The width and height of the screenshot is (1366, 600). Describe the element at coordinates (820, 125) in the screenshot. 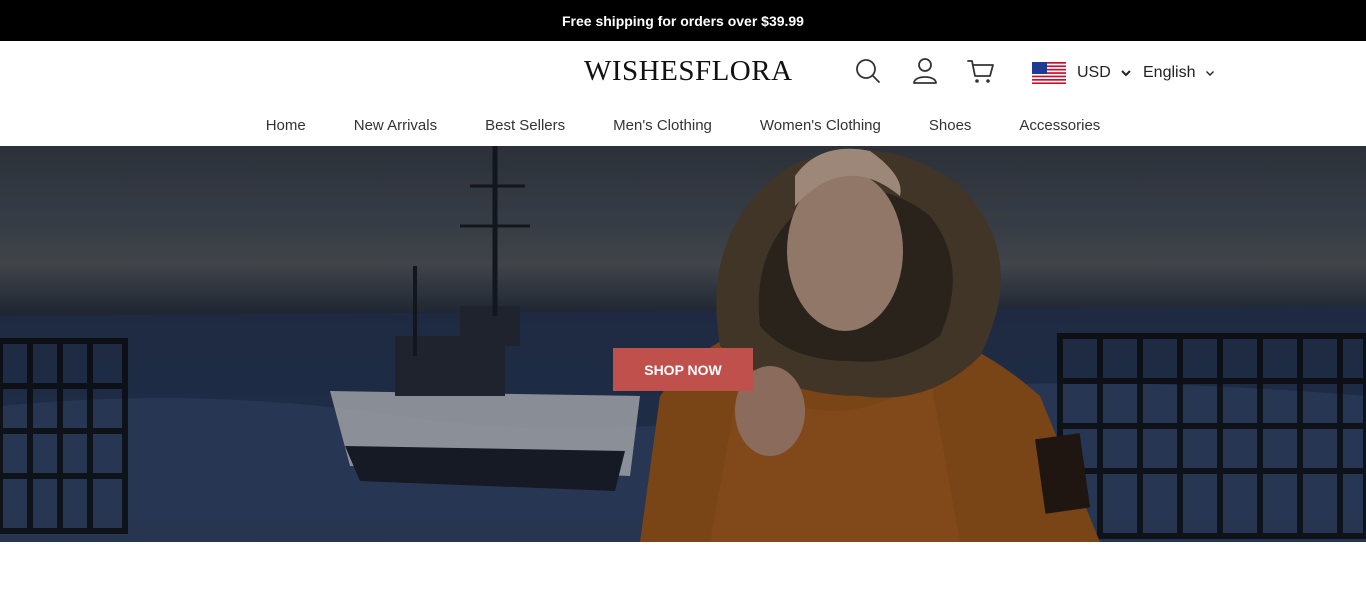

I see `nav-item-womens-clothing: Women's Clothing` at that location.